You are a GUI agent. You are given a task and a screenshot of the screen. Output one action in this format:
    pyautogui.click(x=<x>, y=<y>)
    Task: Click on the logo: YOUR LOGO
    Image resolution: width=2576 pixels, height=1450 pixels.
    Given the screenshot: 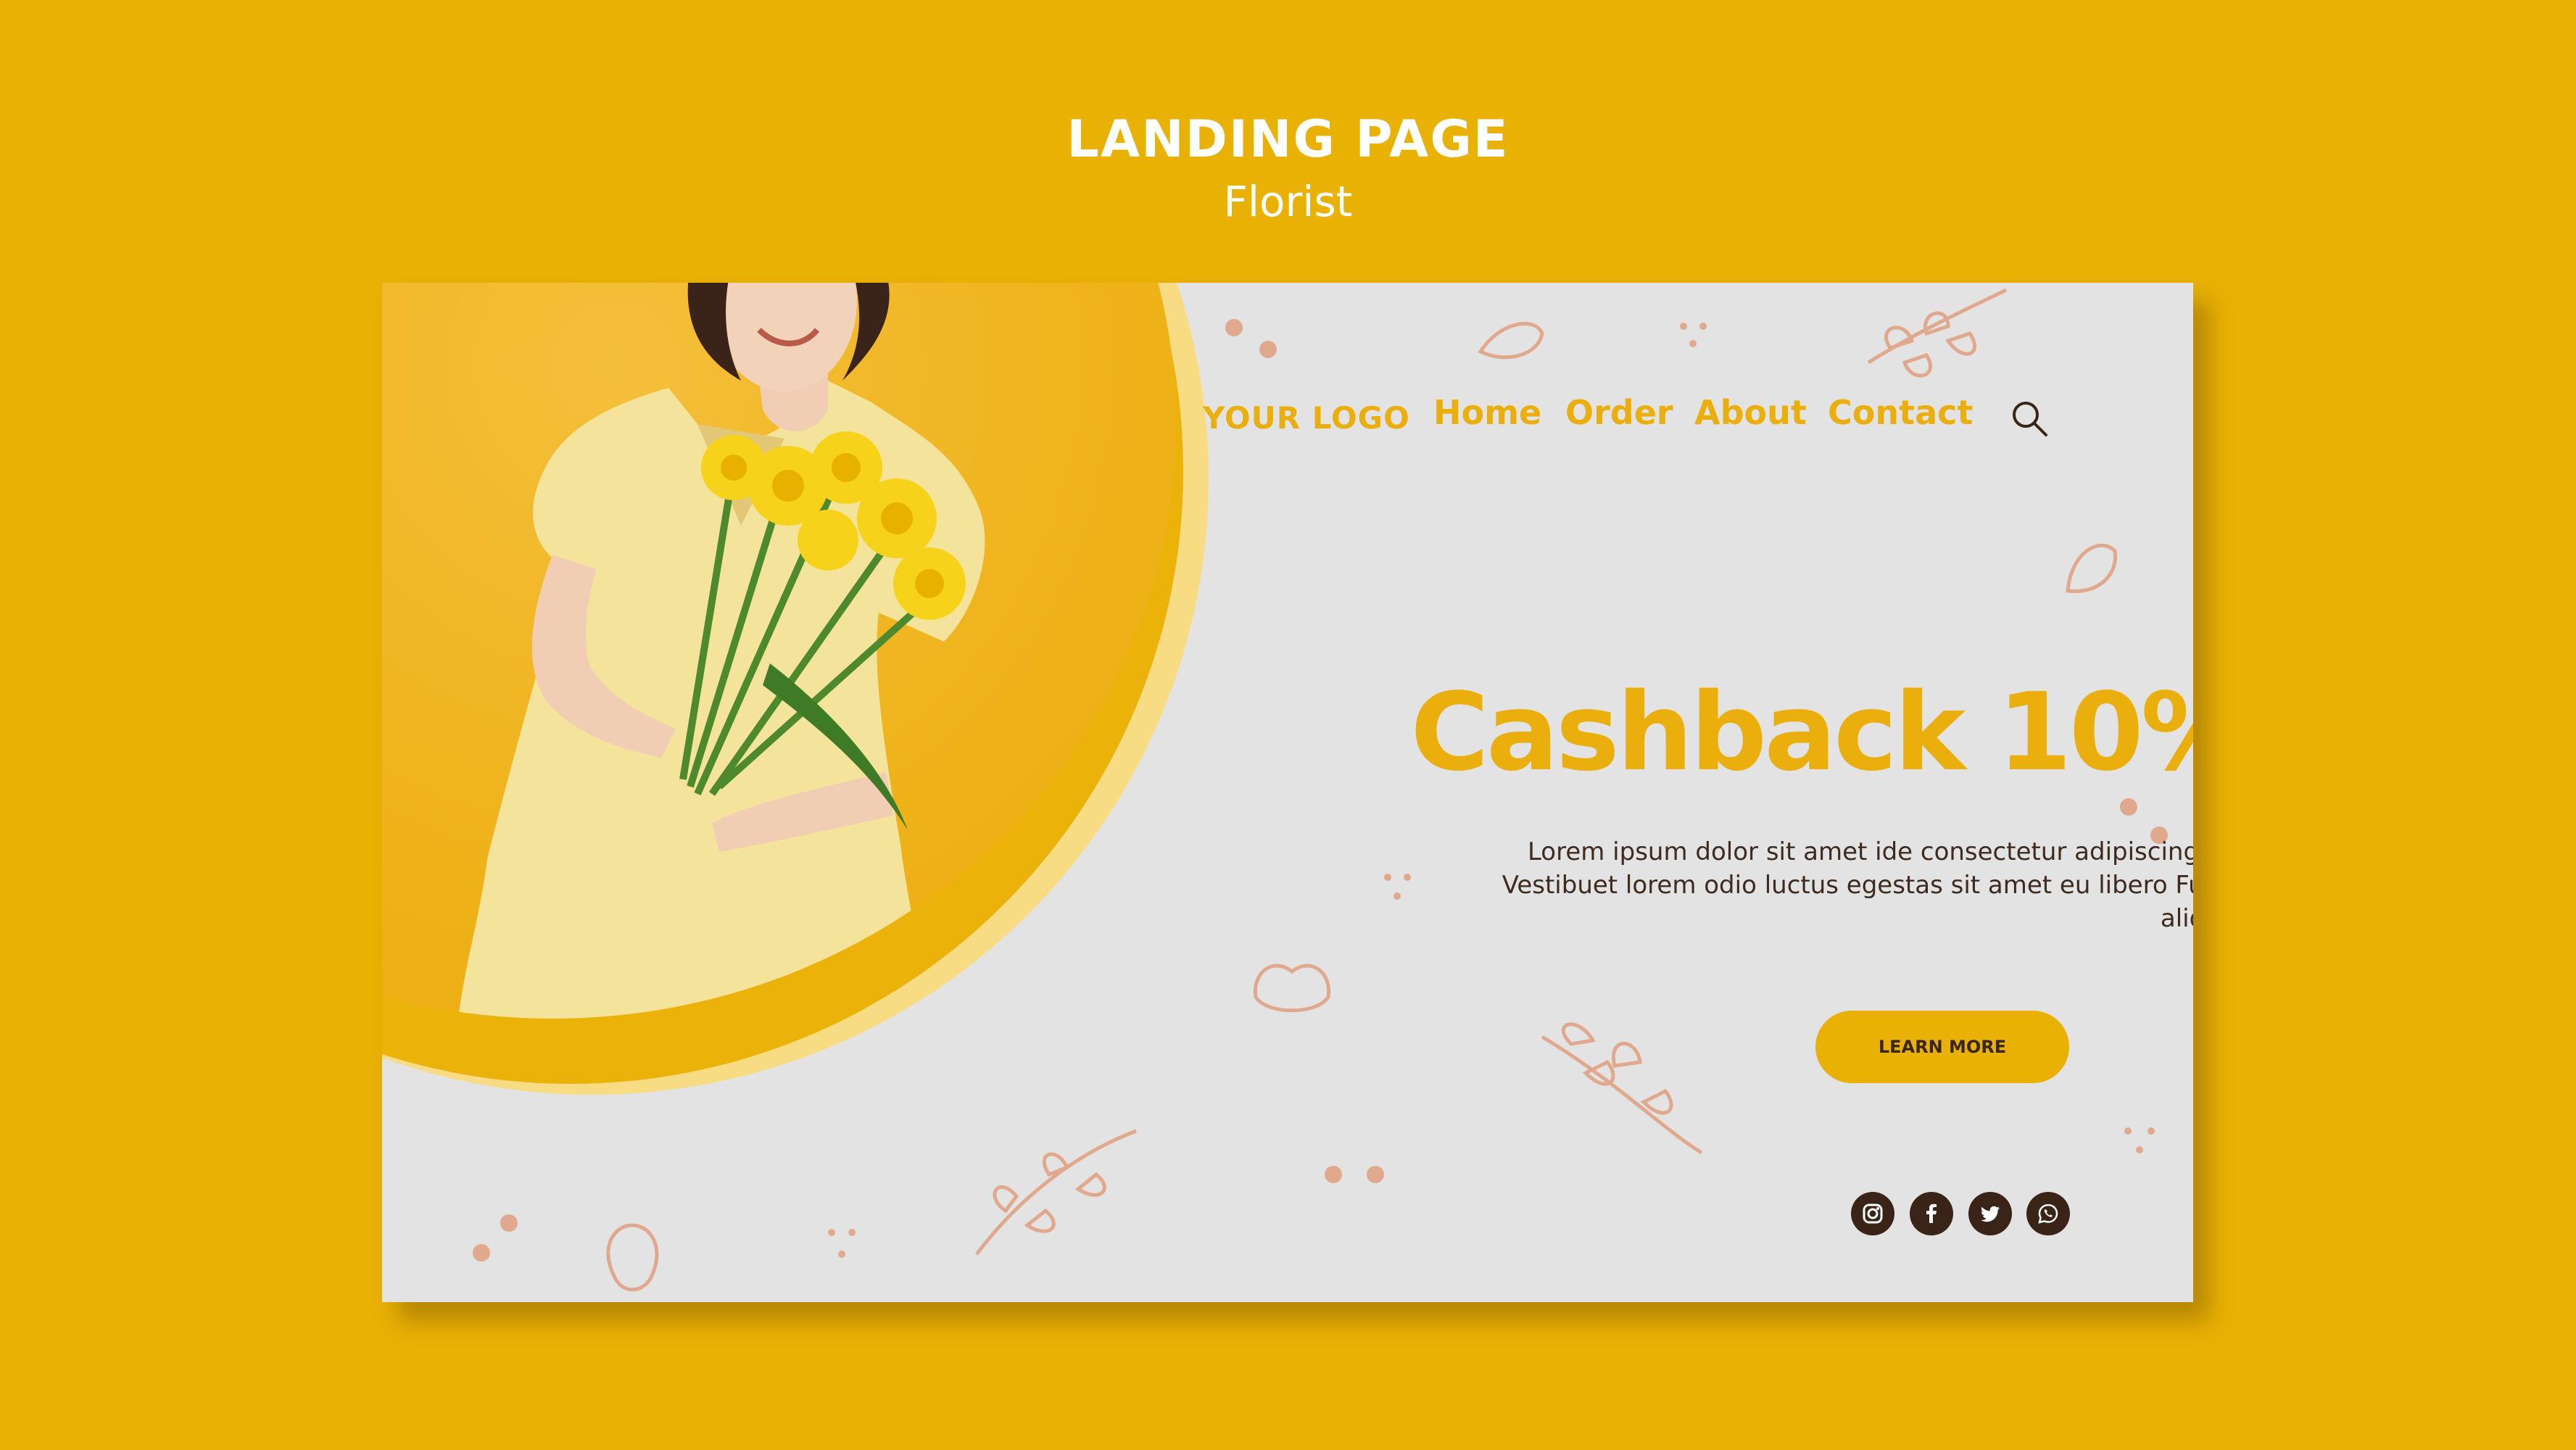 What is the action you would take?
    pyautogui.click(x=1307, y=418)
    